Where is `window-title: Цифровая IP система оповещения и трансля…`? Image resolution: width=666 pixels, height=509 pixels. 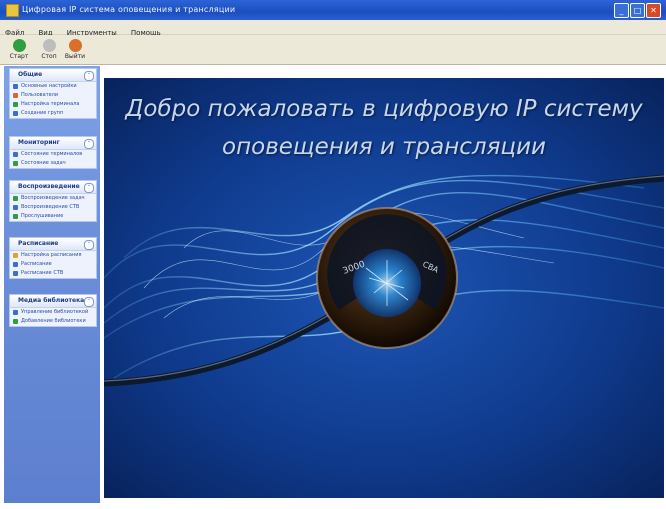
window-title: Цифровая IP система оповещения и трансля… is located at coordinates (129, 9).